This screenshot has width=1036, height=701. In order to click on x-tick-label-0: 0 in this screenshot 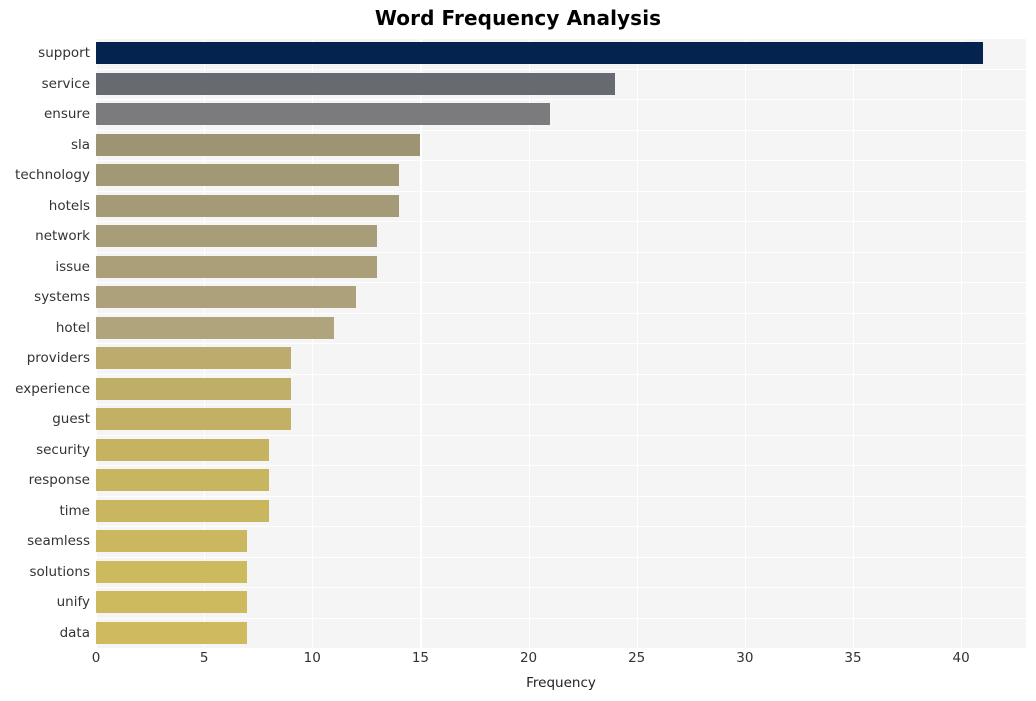, I will do `click(96, 658)`.